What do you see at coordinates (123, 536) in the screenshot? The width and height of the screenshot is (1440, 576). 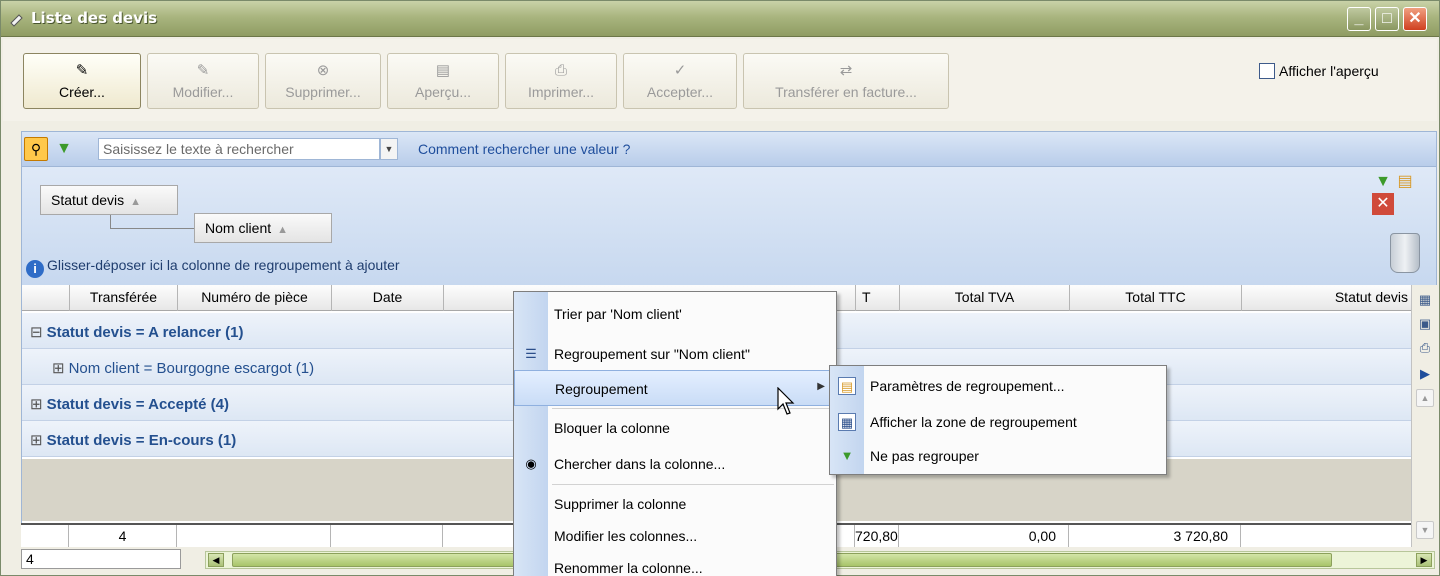 I see `footer-count: 4` at bounding box center [123, 536].